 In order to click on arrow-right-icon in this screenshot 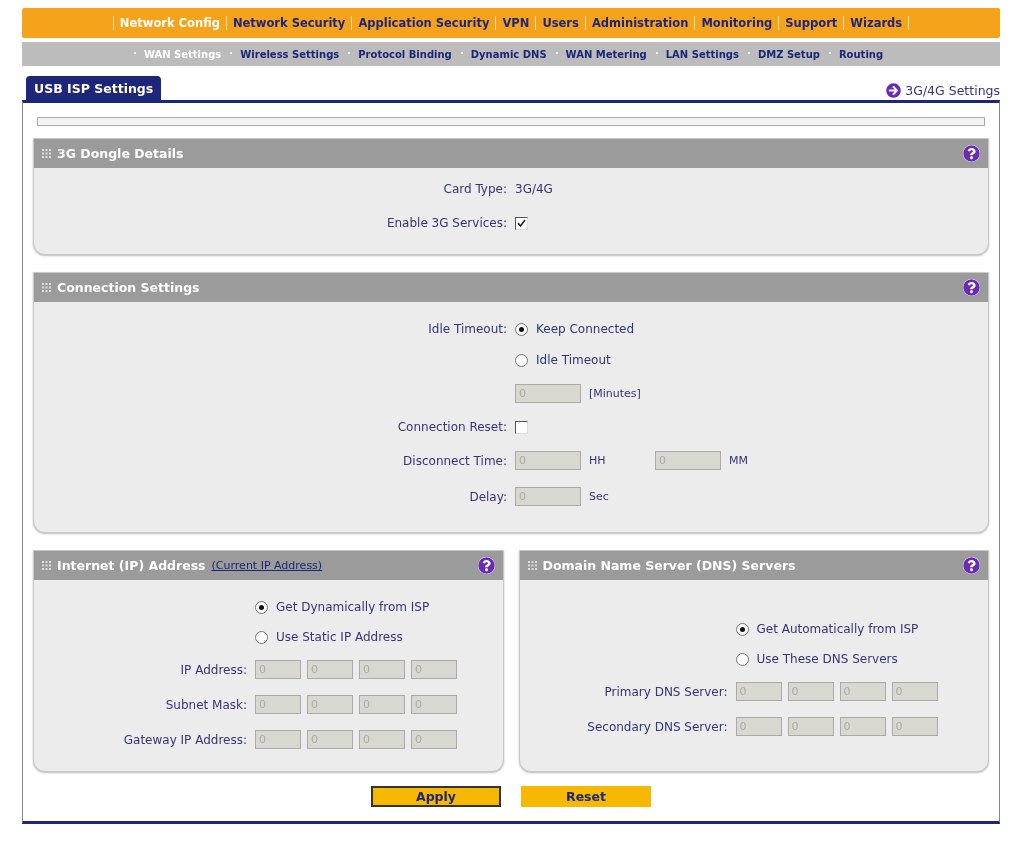, I will do `click(894, 90)`.